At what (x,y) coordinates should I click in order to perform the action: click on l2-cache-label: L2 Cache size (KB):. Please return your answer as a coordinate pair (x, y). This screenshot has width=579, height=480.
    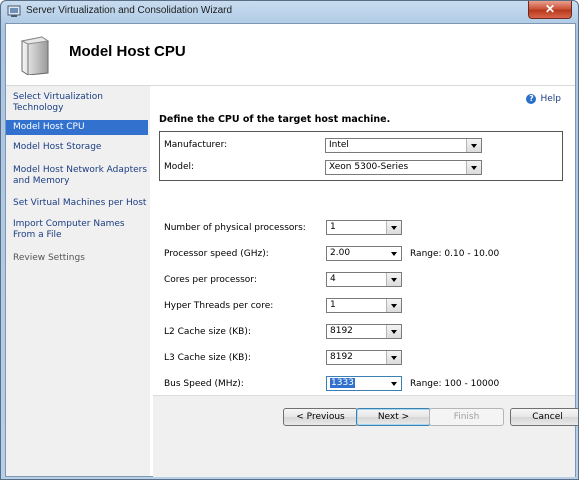
    Looking at the image, I should click on (207, 332).